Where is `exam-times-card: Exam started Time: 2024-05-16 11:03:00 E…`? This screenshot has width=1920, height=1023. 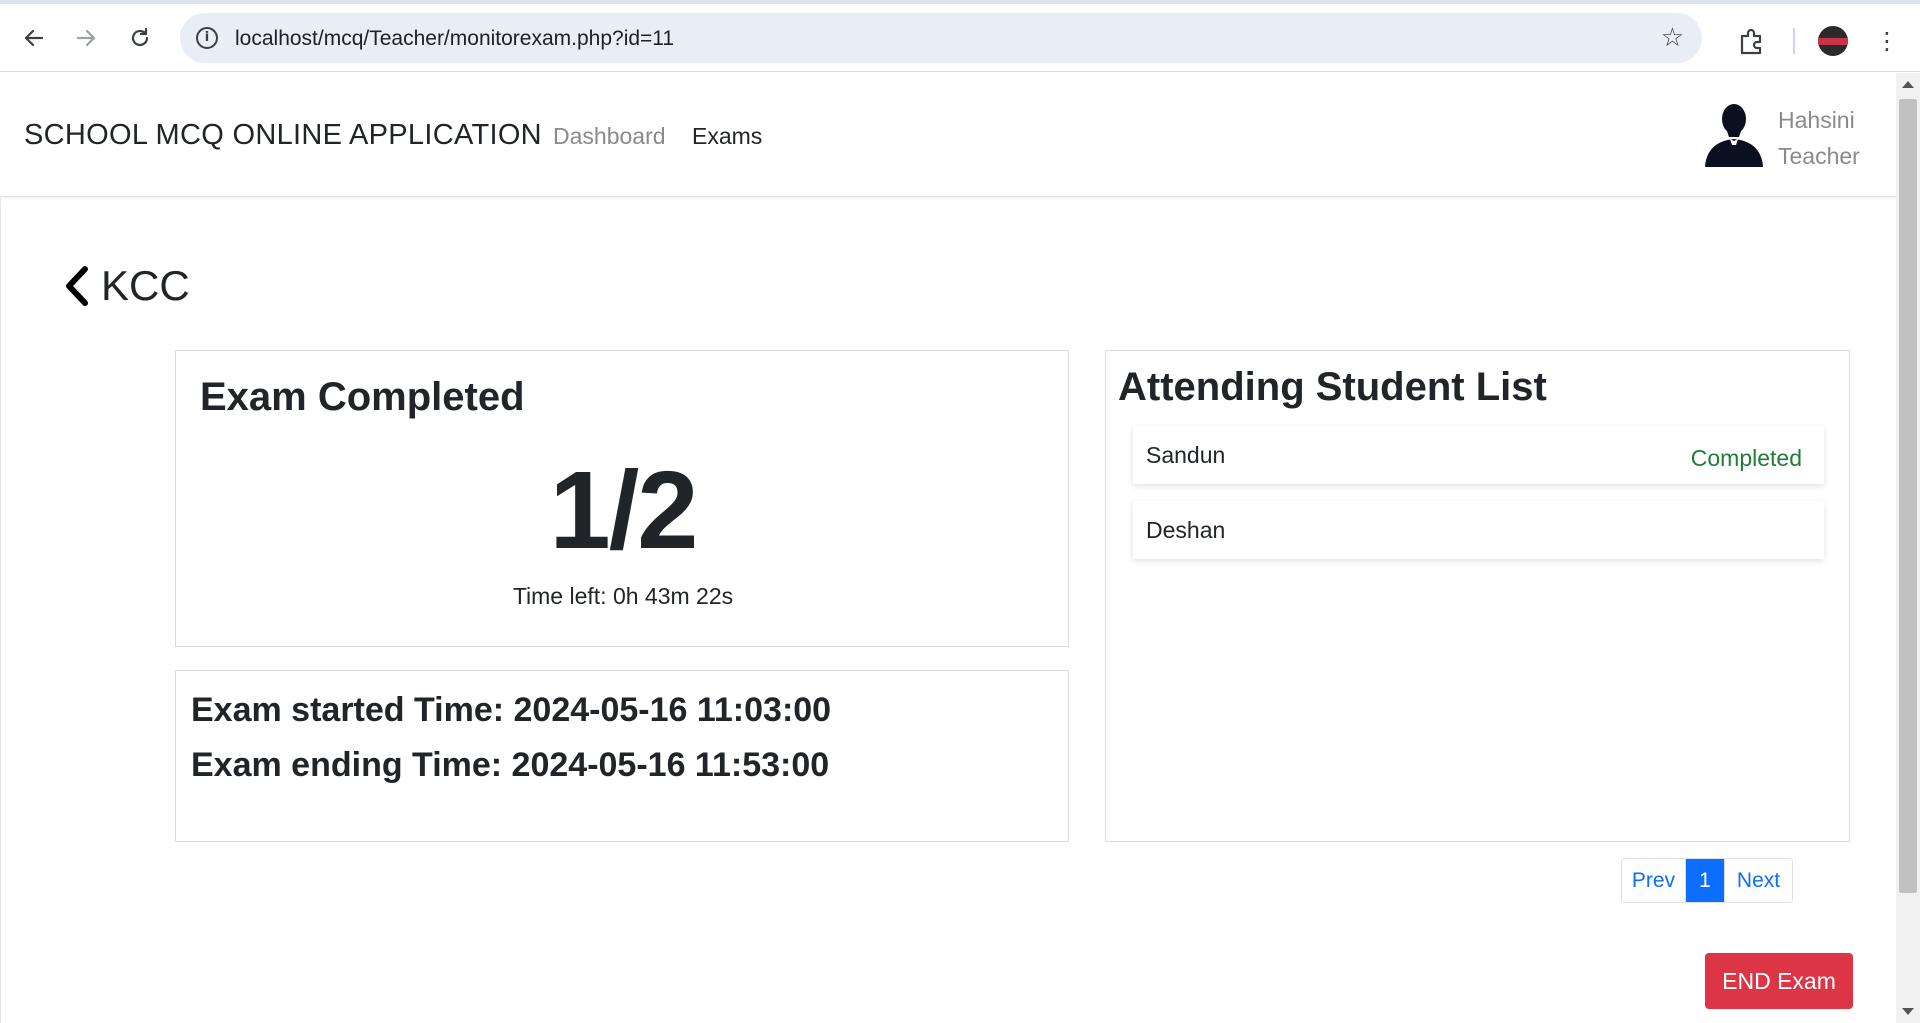 exam-times-card: Exam started Time: 2024-05-16 11:03:00 E… is located at coordinates (622, 756).